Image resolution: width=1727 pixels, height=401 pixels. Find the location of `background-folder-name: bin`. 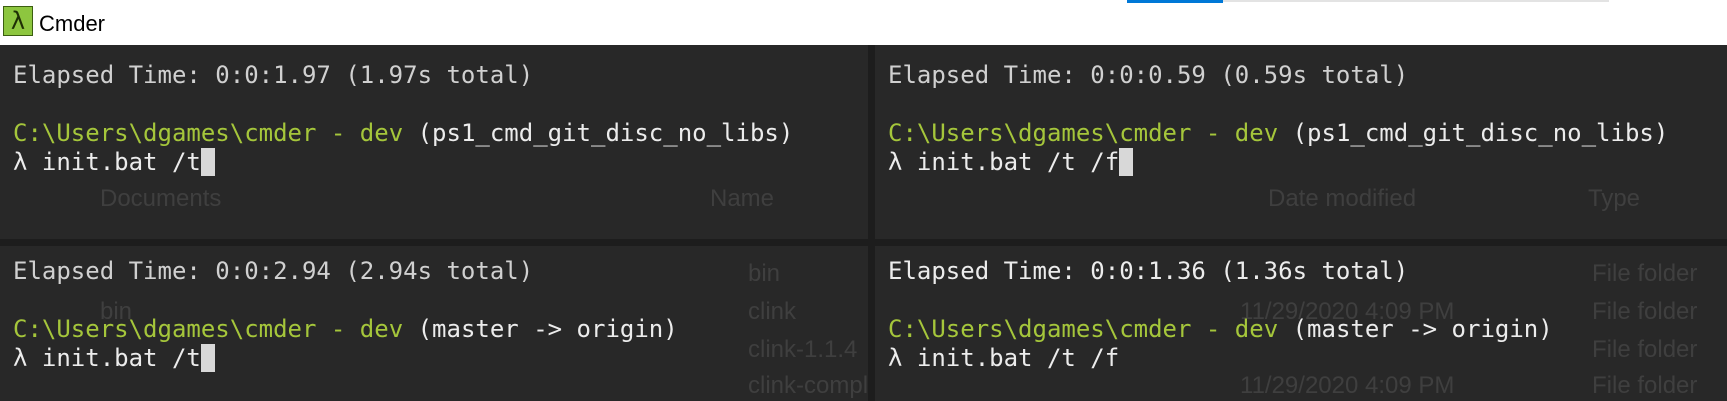

background-folder-name: bin is located at coordinates (764, 273).